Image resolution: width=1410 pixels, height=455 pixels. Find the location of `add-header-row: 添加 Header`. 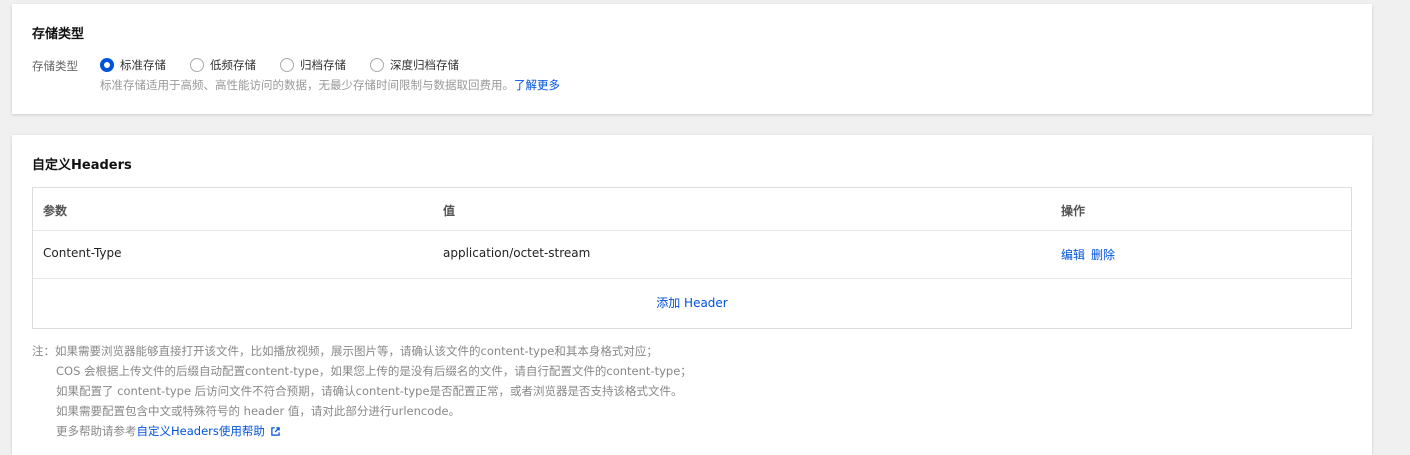

add-header-row: 添加 Header is located at coordinates (692, 303).